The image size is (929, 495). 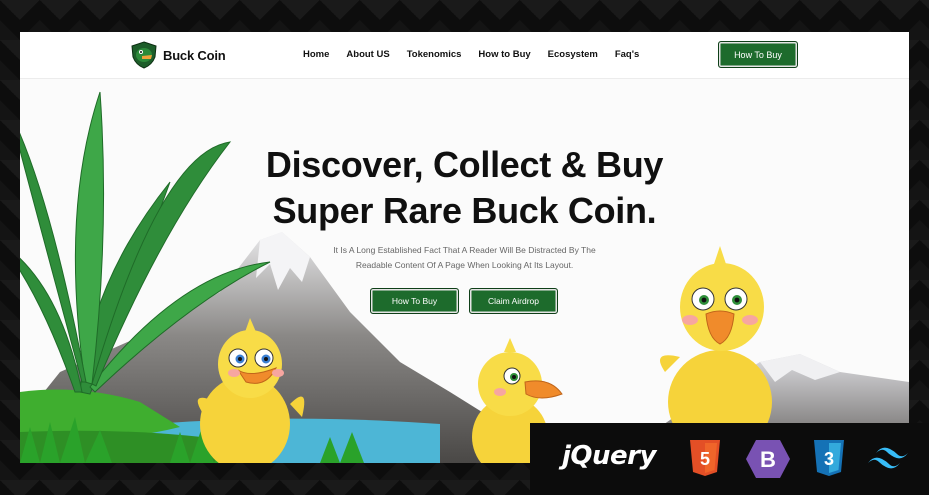 I want to click on hero-title-line-2: Super Rare Buck Coin., so click(x=464, y=210).